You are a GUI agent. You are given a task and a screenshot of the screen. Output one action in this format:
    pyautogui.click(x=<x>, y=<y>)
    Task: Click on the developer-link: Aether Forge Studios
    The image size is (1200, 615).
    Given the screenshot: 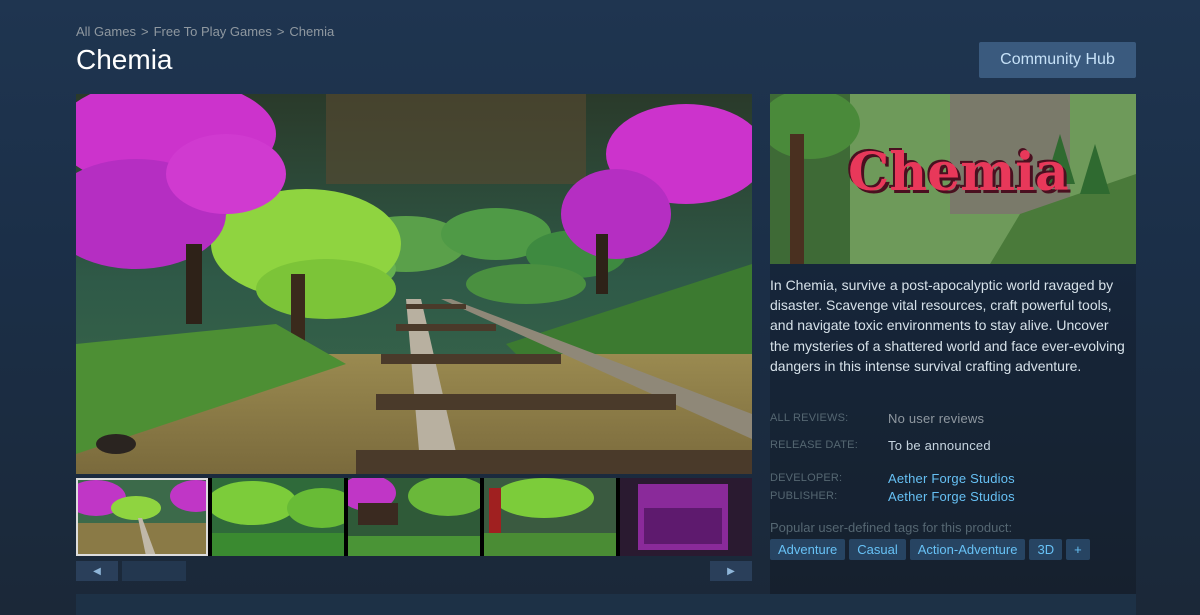 What is the action you would take?
    pyautogui.click(x=951, y=478)
    